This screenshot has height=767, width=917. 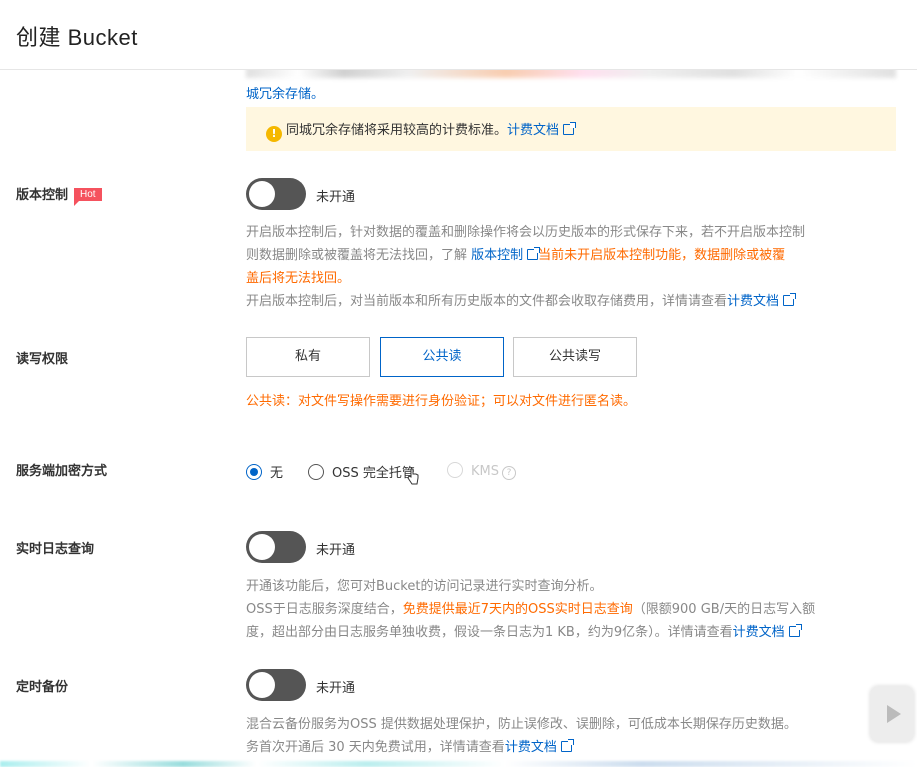 What do you see at coordinates (55, 549) in the screenshot?
I see `realtime-log-label: 实时日志查询` at bounding box center [55, 549].